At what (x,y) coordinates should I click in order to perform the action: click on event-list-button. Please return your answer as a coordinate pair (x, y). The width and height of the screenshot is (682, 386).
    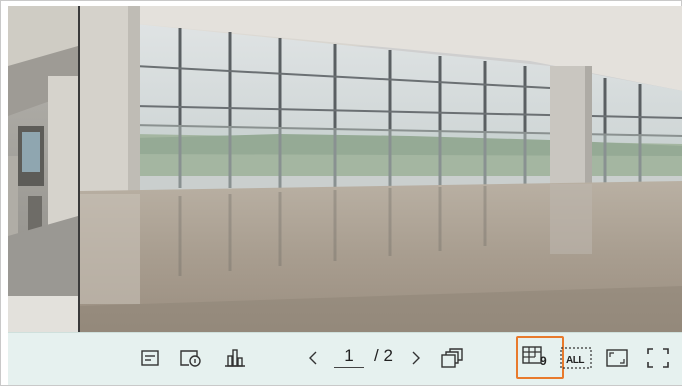
    Looking at the image, I should click on (150, 358).